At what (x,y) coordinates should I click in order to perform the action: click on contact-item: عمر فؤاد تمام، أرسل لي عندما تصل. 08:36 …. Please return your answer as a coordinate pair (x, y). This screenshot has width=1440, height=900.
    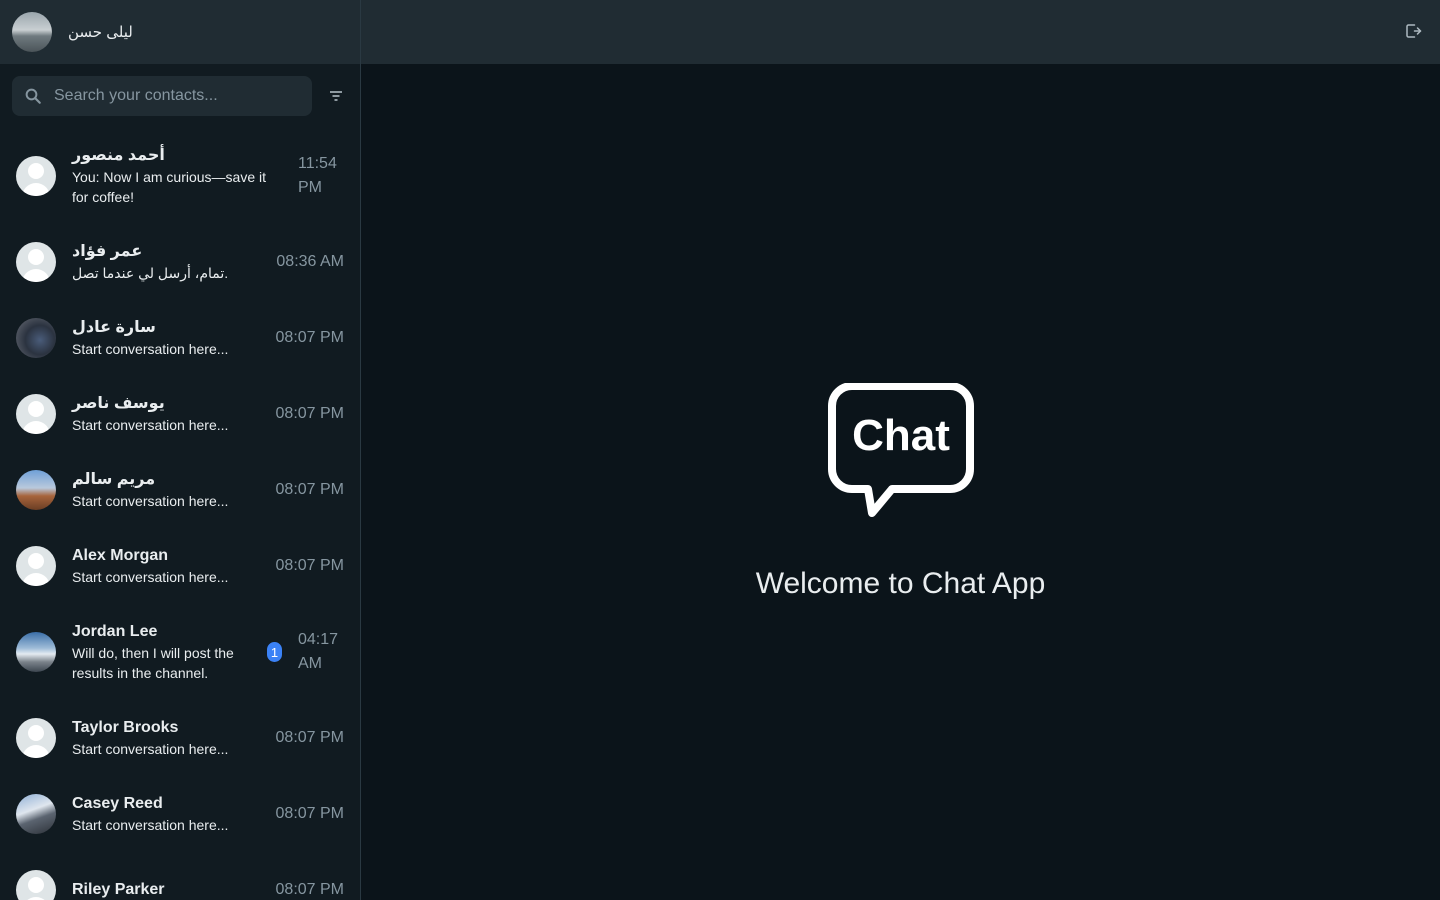
    Looking at the image, I should click on (180, 262).